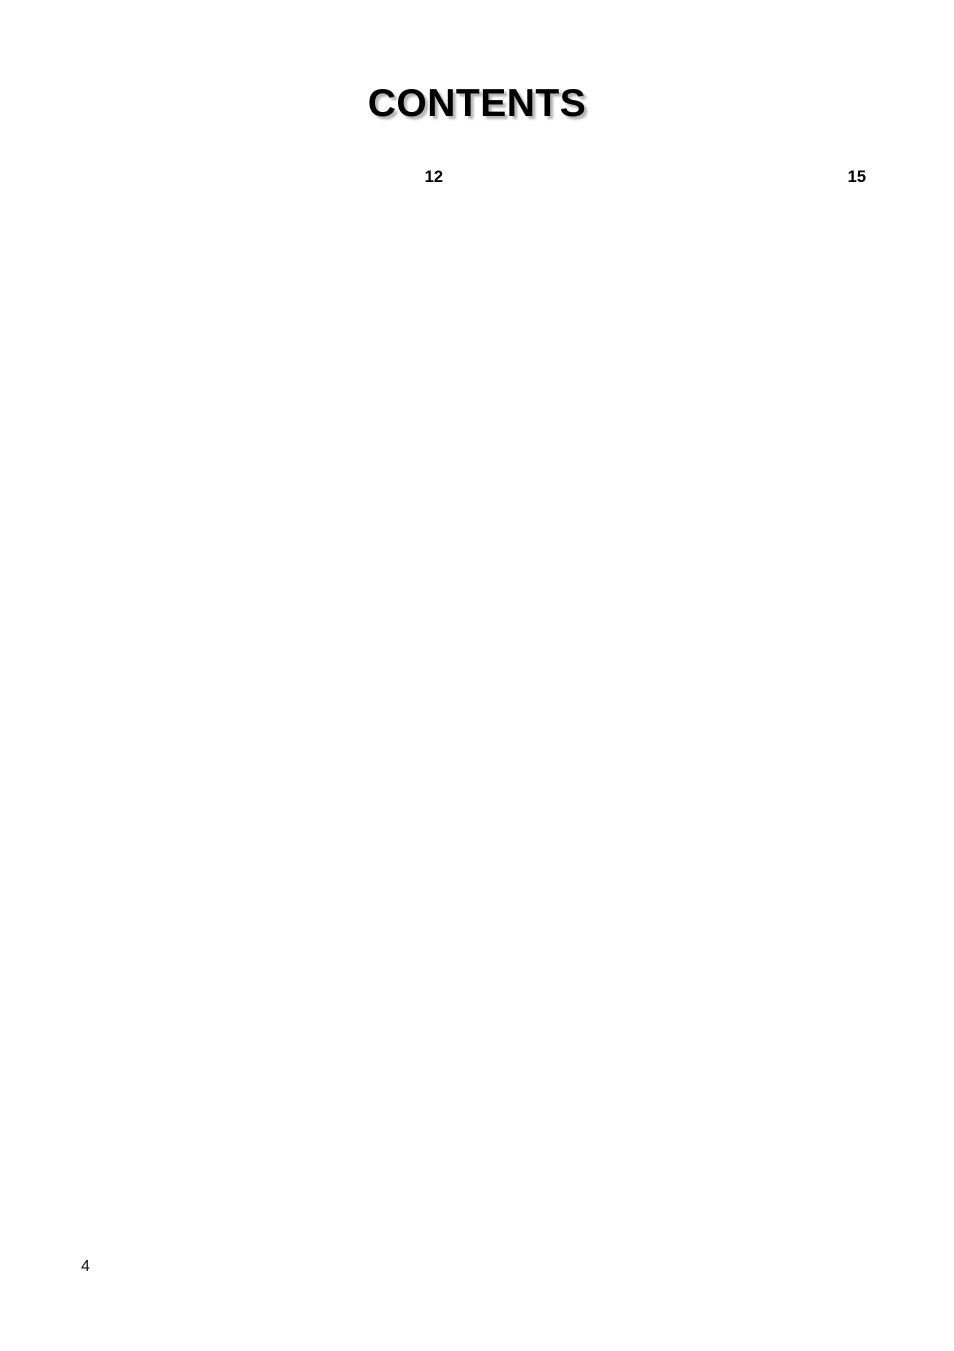  I want to click on toc-entry: Electrical Connection15, so click(684, 301).